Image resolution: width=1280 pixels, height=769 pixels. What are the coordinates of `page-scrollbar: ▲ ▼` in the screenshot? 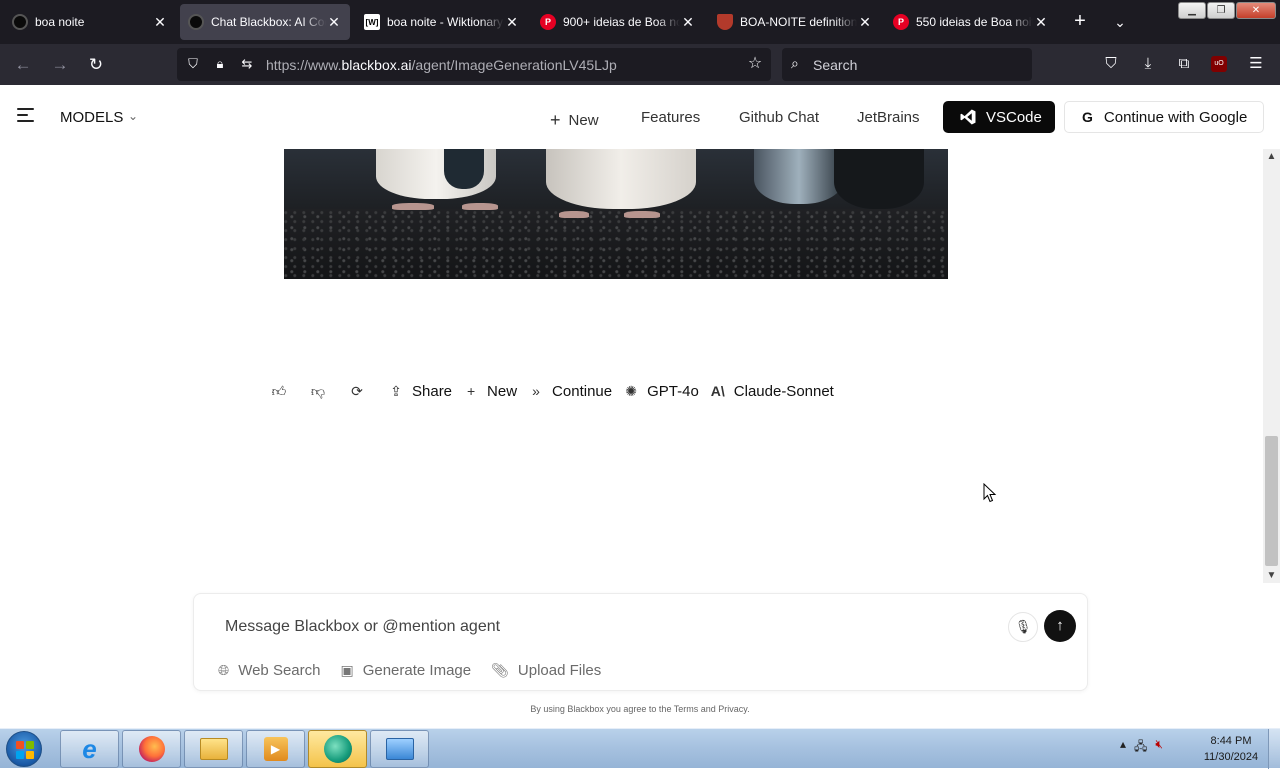 It's located at (1271, 366).